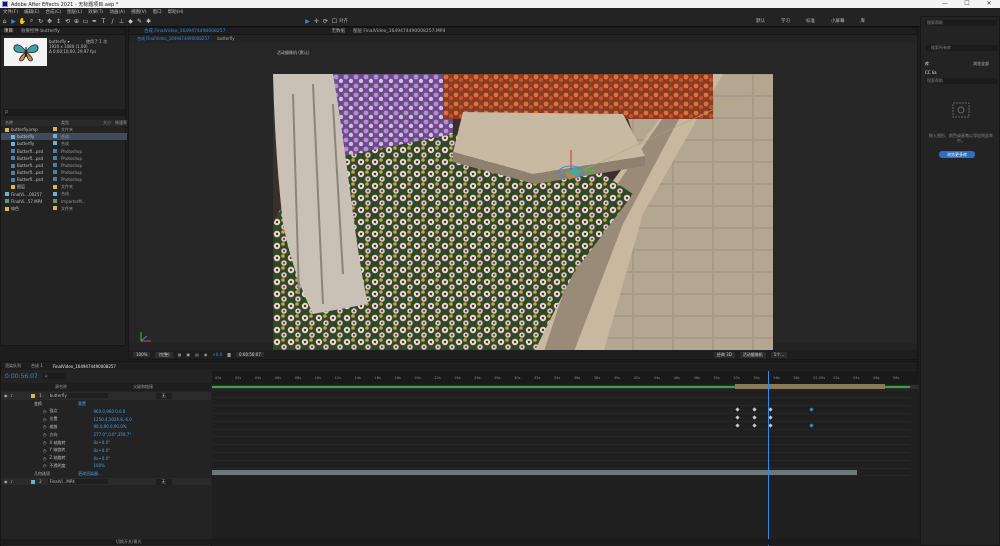  Describe the element at coordinates (6, 481) in the screenshot. I see `eye-icon: ◉` at that location.